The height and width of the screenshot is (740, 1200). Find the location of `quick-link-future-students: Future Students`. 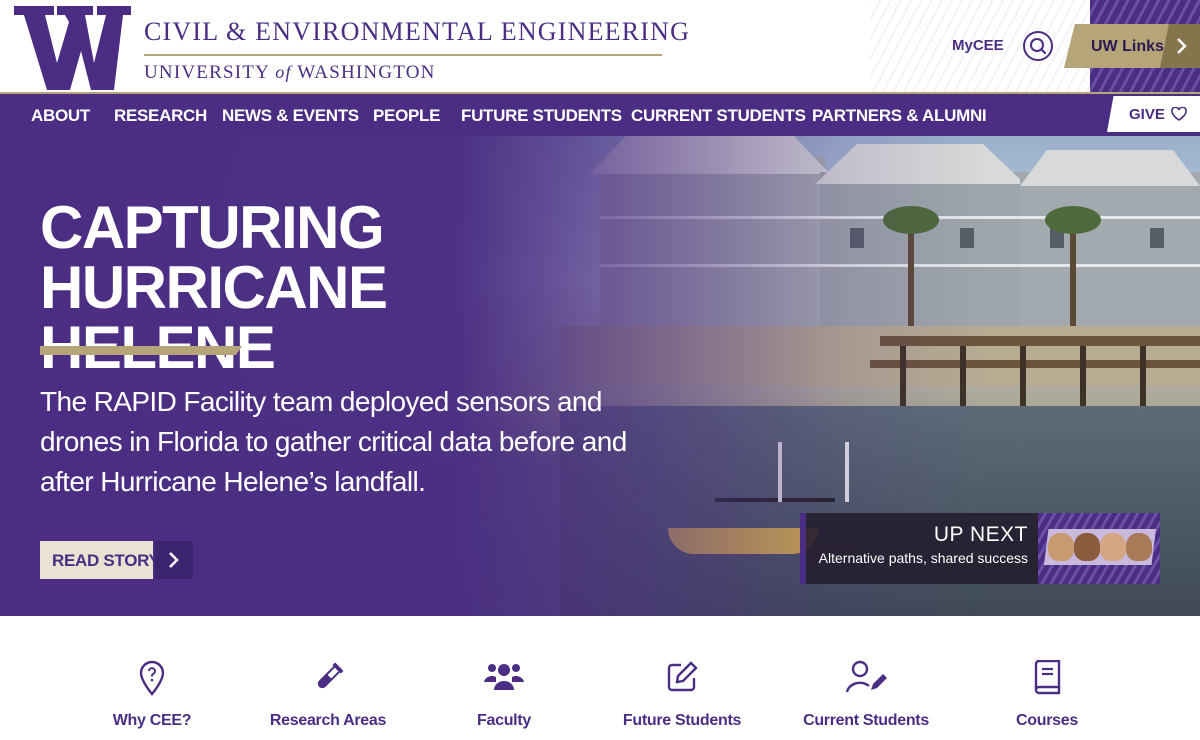

quick-link-future-students: Future Students is located at coordinates (682, 678).